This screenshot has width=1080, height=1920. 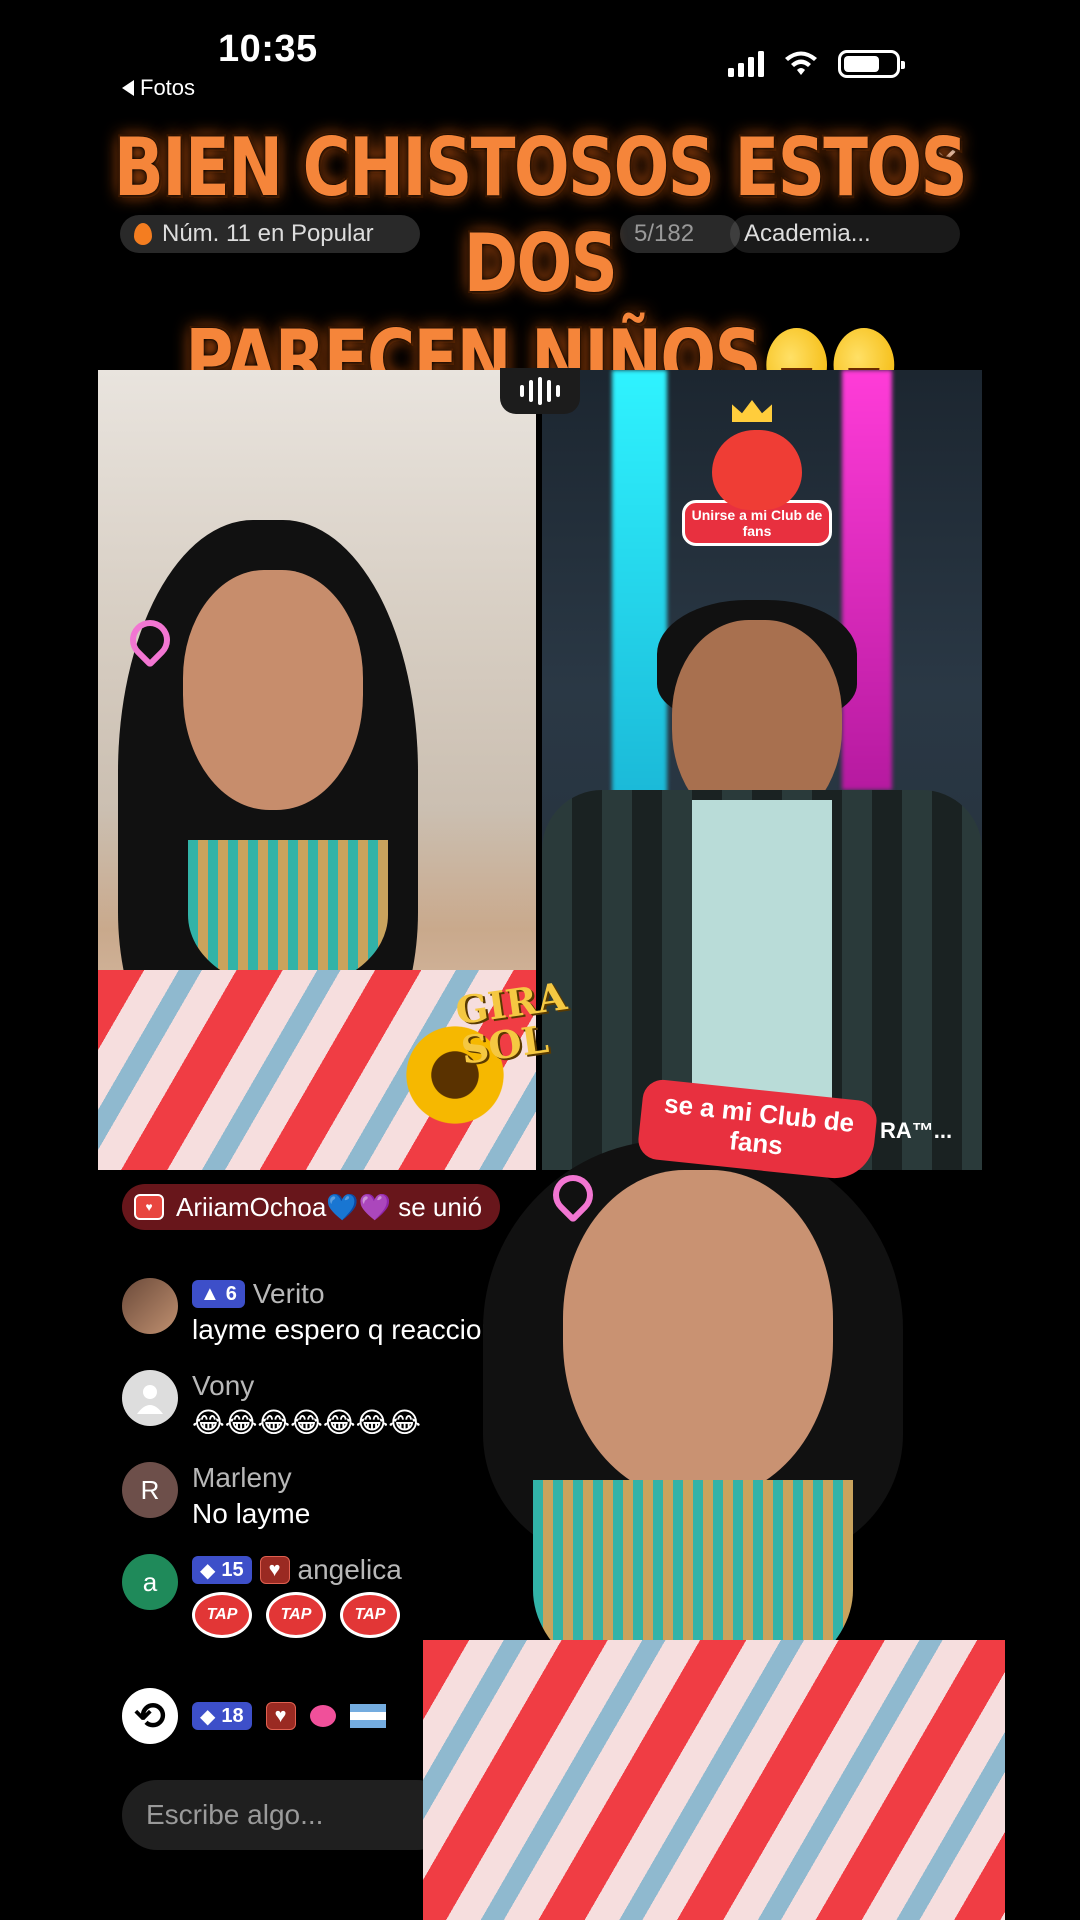 I want to click on level-badge: ◆ 15, so click(x=222, y=1570).